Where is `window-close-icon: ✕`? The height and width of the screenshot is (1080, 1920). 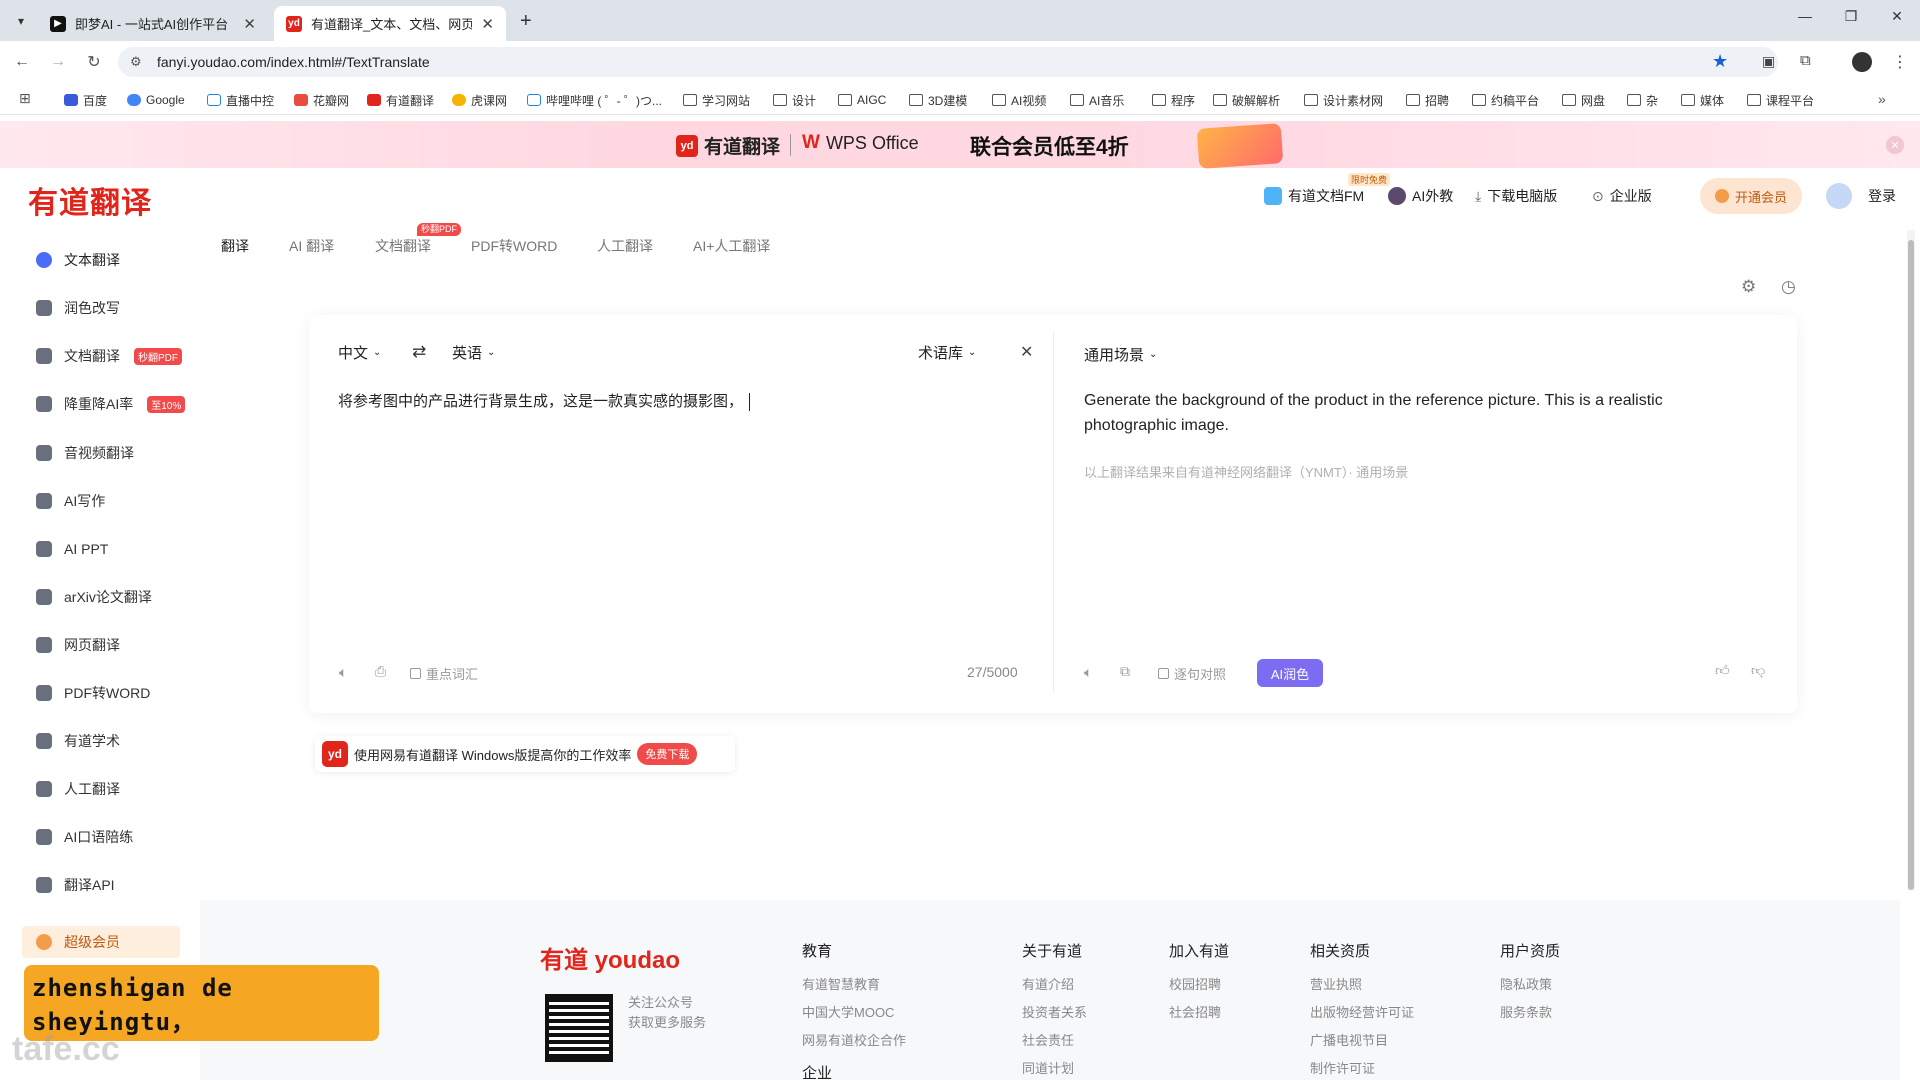
window-close-icon: ✕ is located at coordinates (1897, 20).